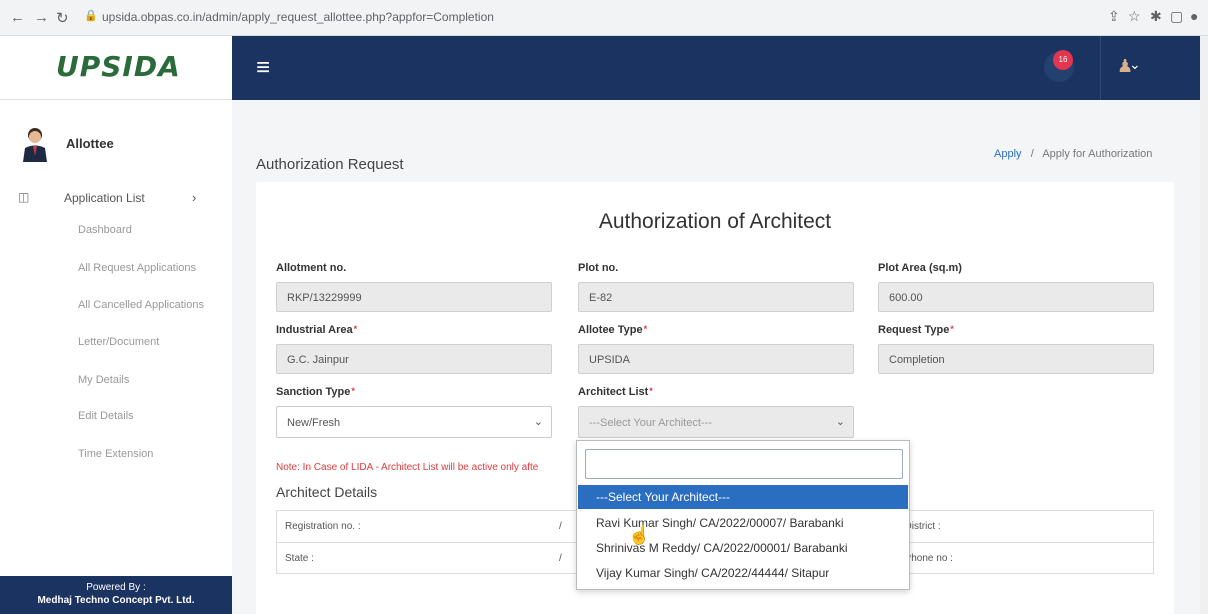  Describe the element at coordinates (414, 297) in the screenshot. I see `allotment-no-field: RKP/13229999` at that location.